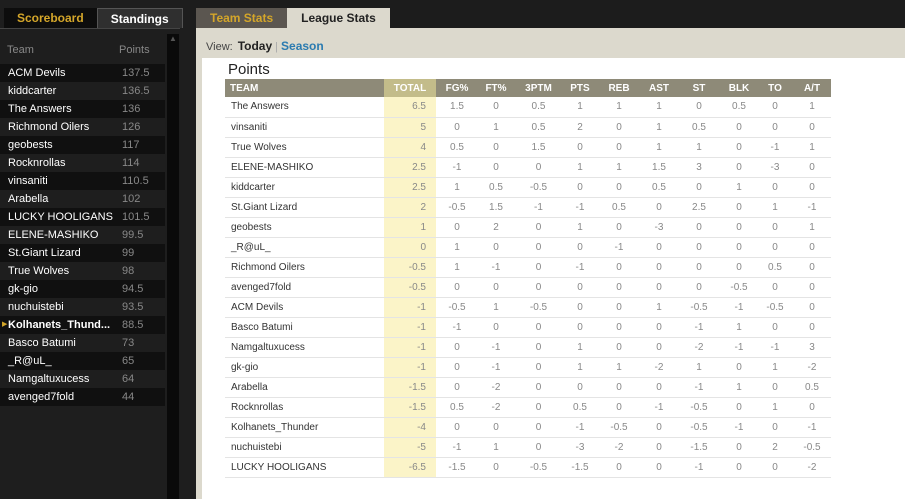 This screenshot has height=499, width=905. I want to click on team-name: Arabella, so click(28, 199).